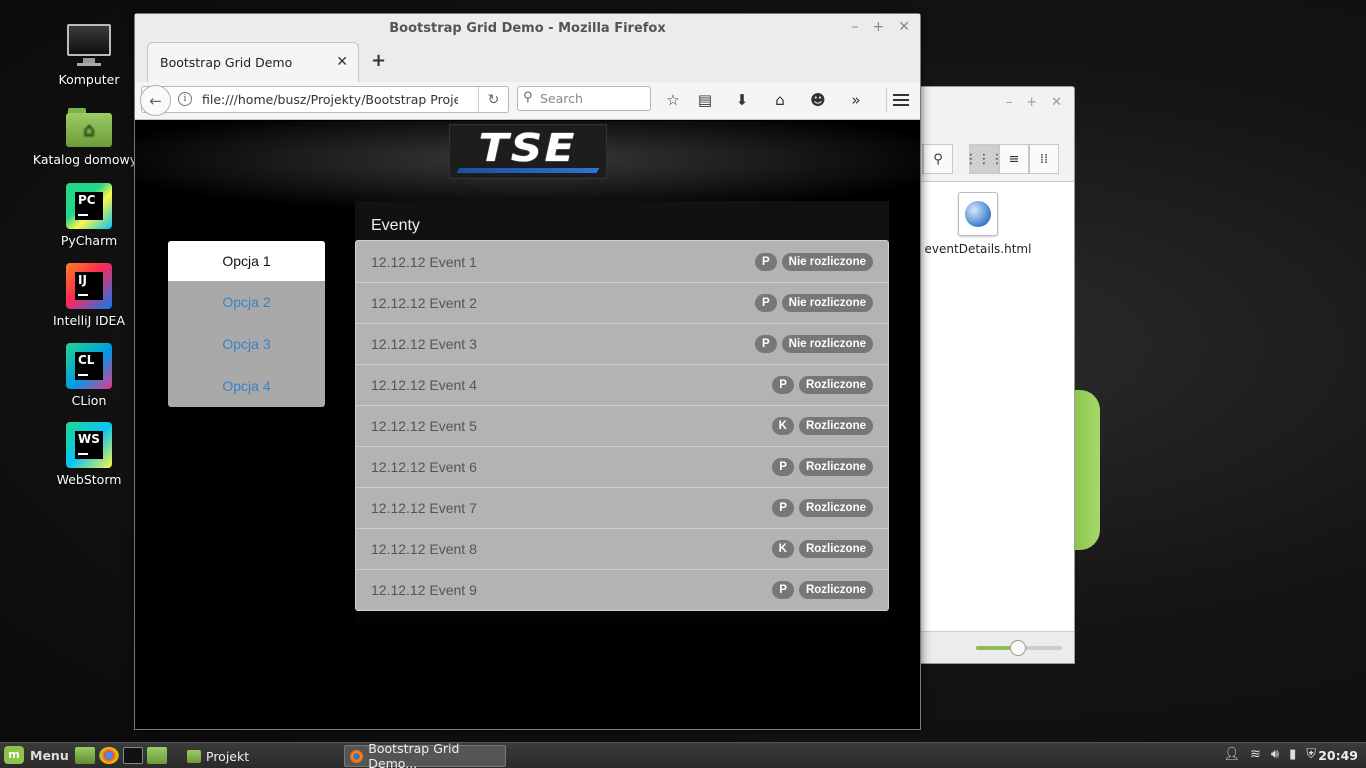 This screenshot has height=768, width=1366. What do you see at coordinates (622, 302) in the screenshot?
I see `event-row: 12.12.12 Event 2 P Nie rozliczone` at bounding box center [622, 302].